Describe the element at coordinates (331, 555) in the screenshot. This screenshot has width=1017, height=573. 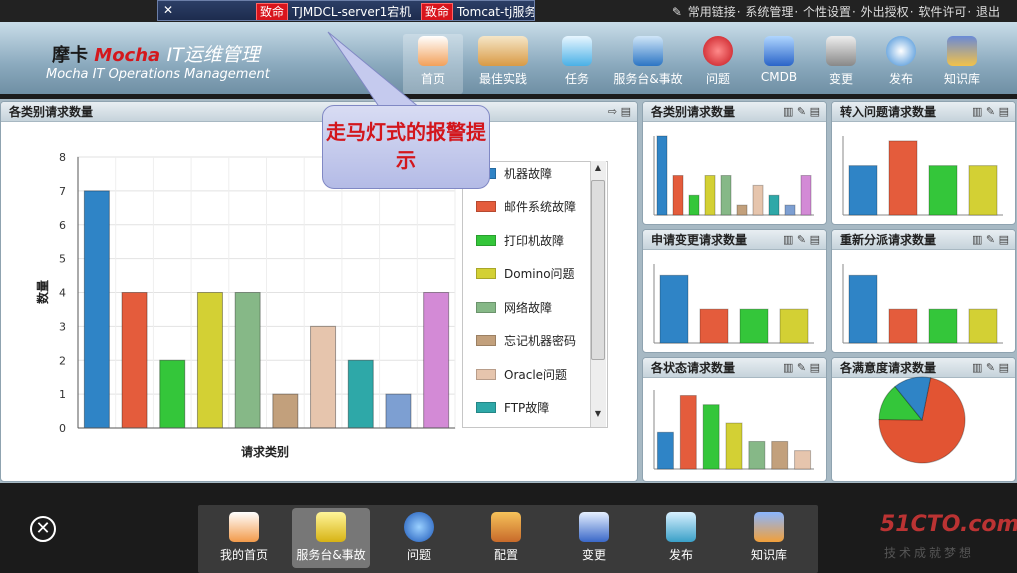
I see `dock-label: 服务台&事故` at that location.